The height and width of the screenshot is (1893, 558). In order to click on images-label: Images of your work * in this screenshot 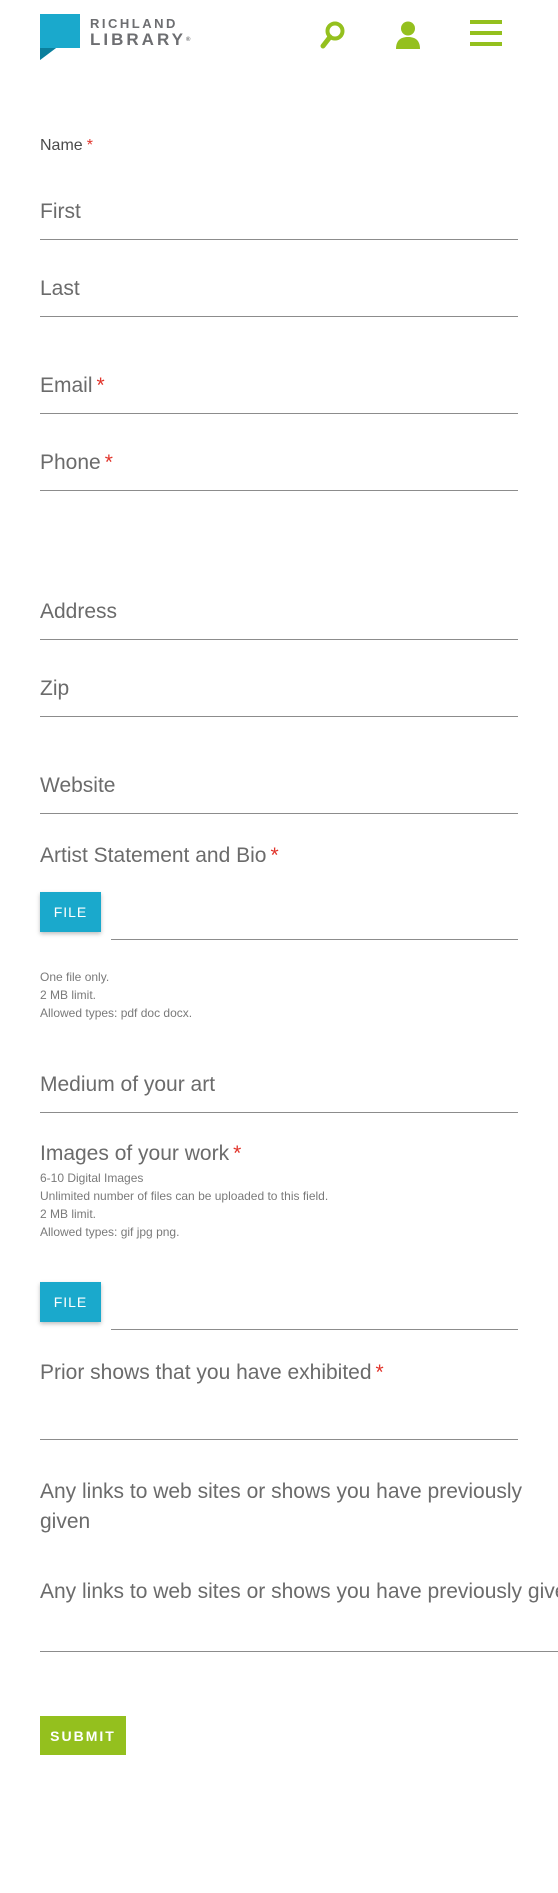, I will do `click(140, 1154)`.